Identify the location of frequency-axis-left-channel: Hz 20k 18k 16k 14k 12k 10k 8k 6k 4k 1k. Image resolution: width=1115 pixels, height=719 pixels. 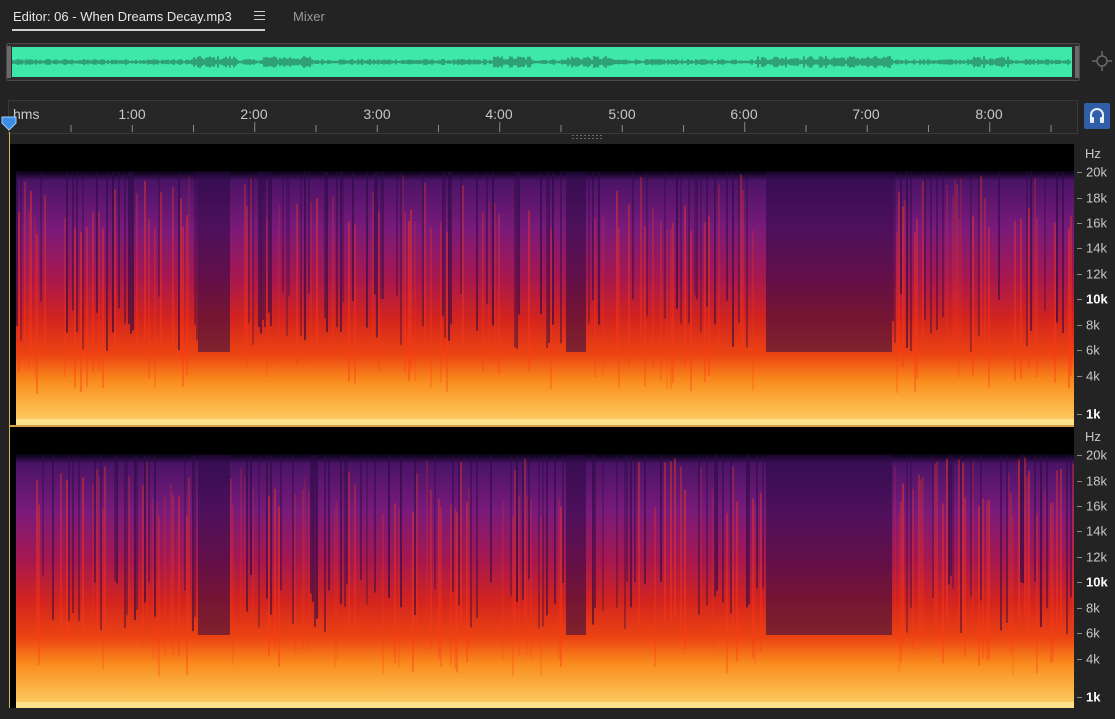
(1095, 284).